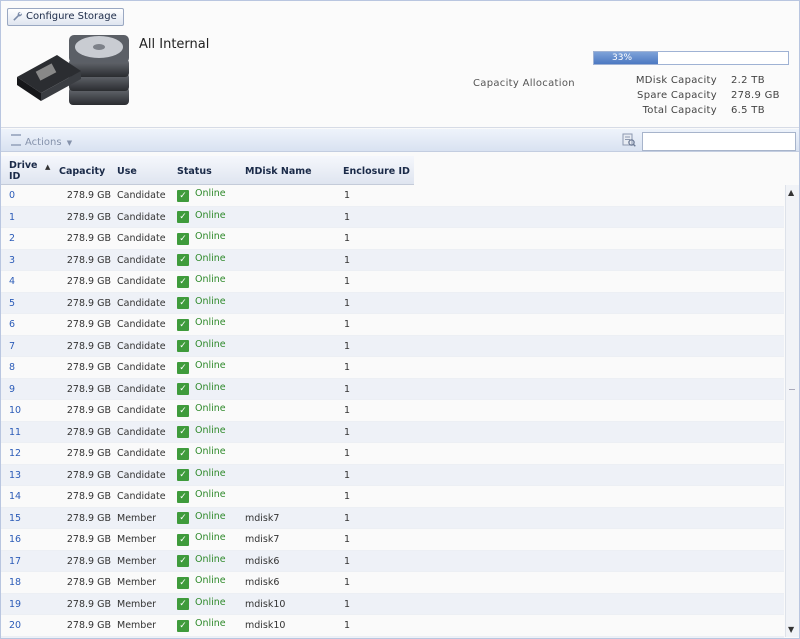  I want to click on table-row: 19 278.9 GB Member ✓ Online mdisk10 1, so click(392, 604).